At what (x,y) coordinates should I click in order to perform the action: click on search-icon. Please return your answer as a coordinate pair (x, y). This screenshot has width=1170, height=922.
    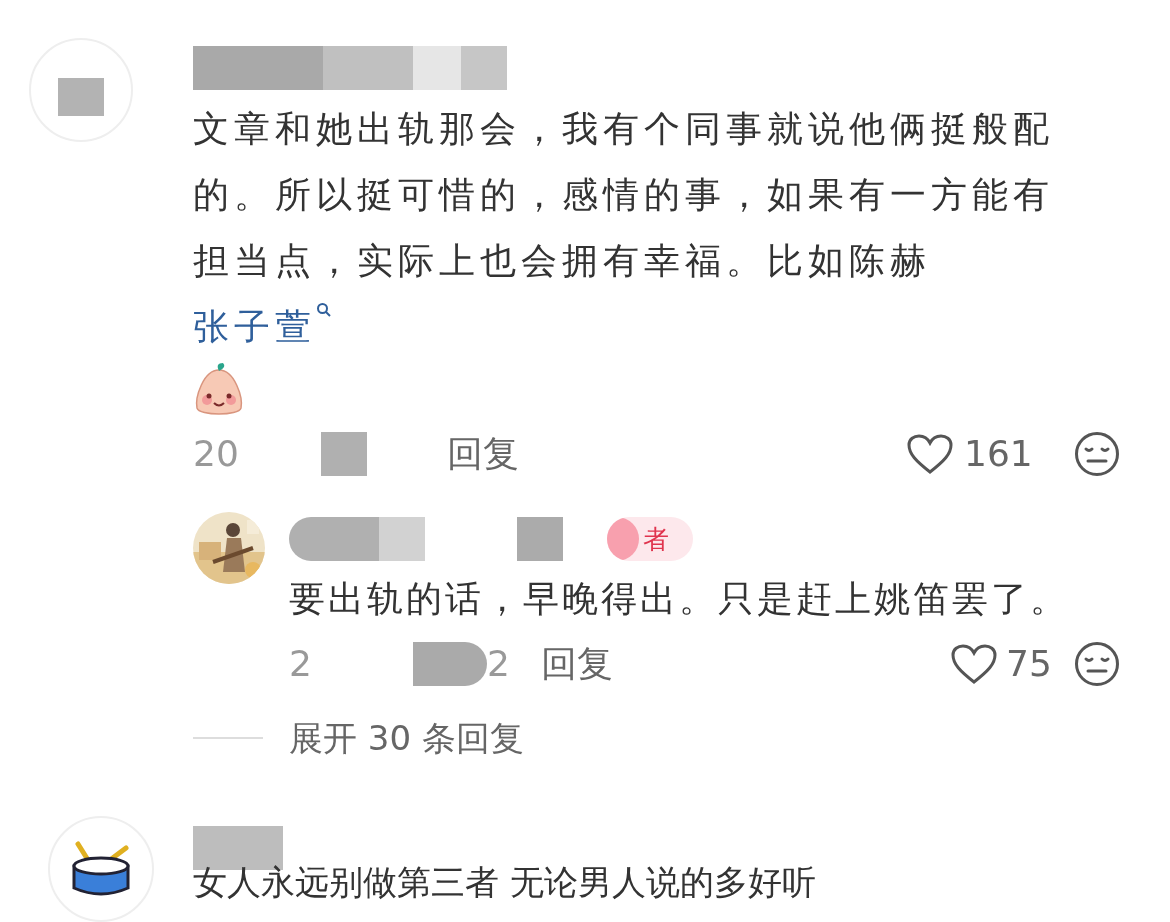
    Looking at the image, I should click on (324, 310).